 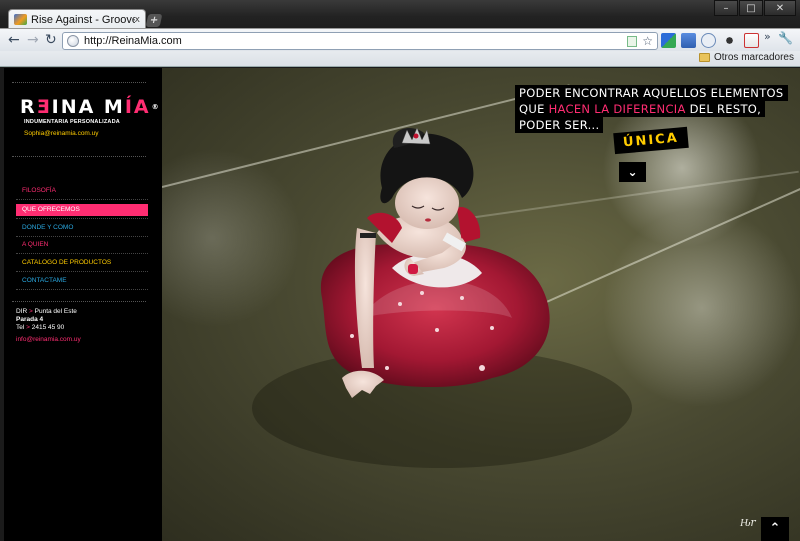 I want to click on menu-item-filosofia: FILOSOFÍA, so click(x=82, y=191).